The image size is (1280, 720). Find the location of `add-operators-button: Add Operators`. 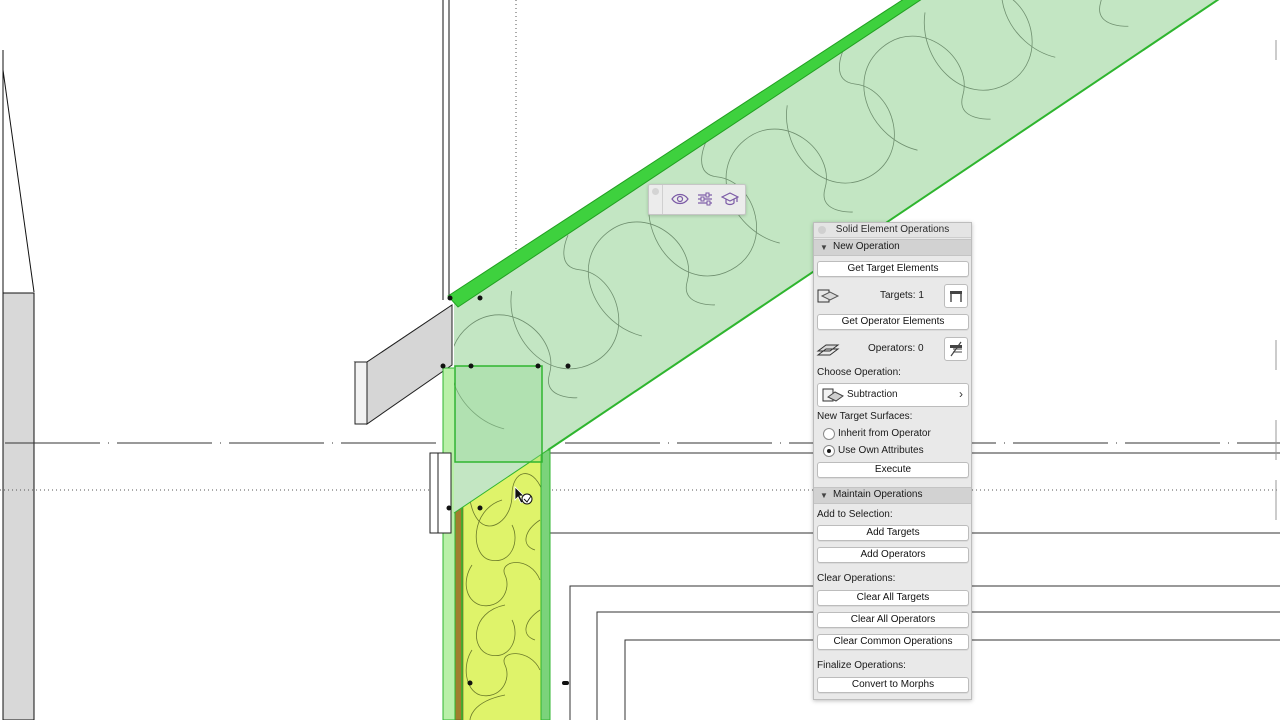

add-operators-button: Add Operators is located at coordinates (893, 555).